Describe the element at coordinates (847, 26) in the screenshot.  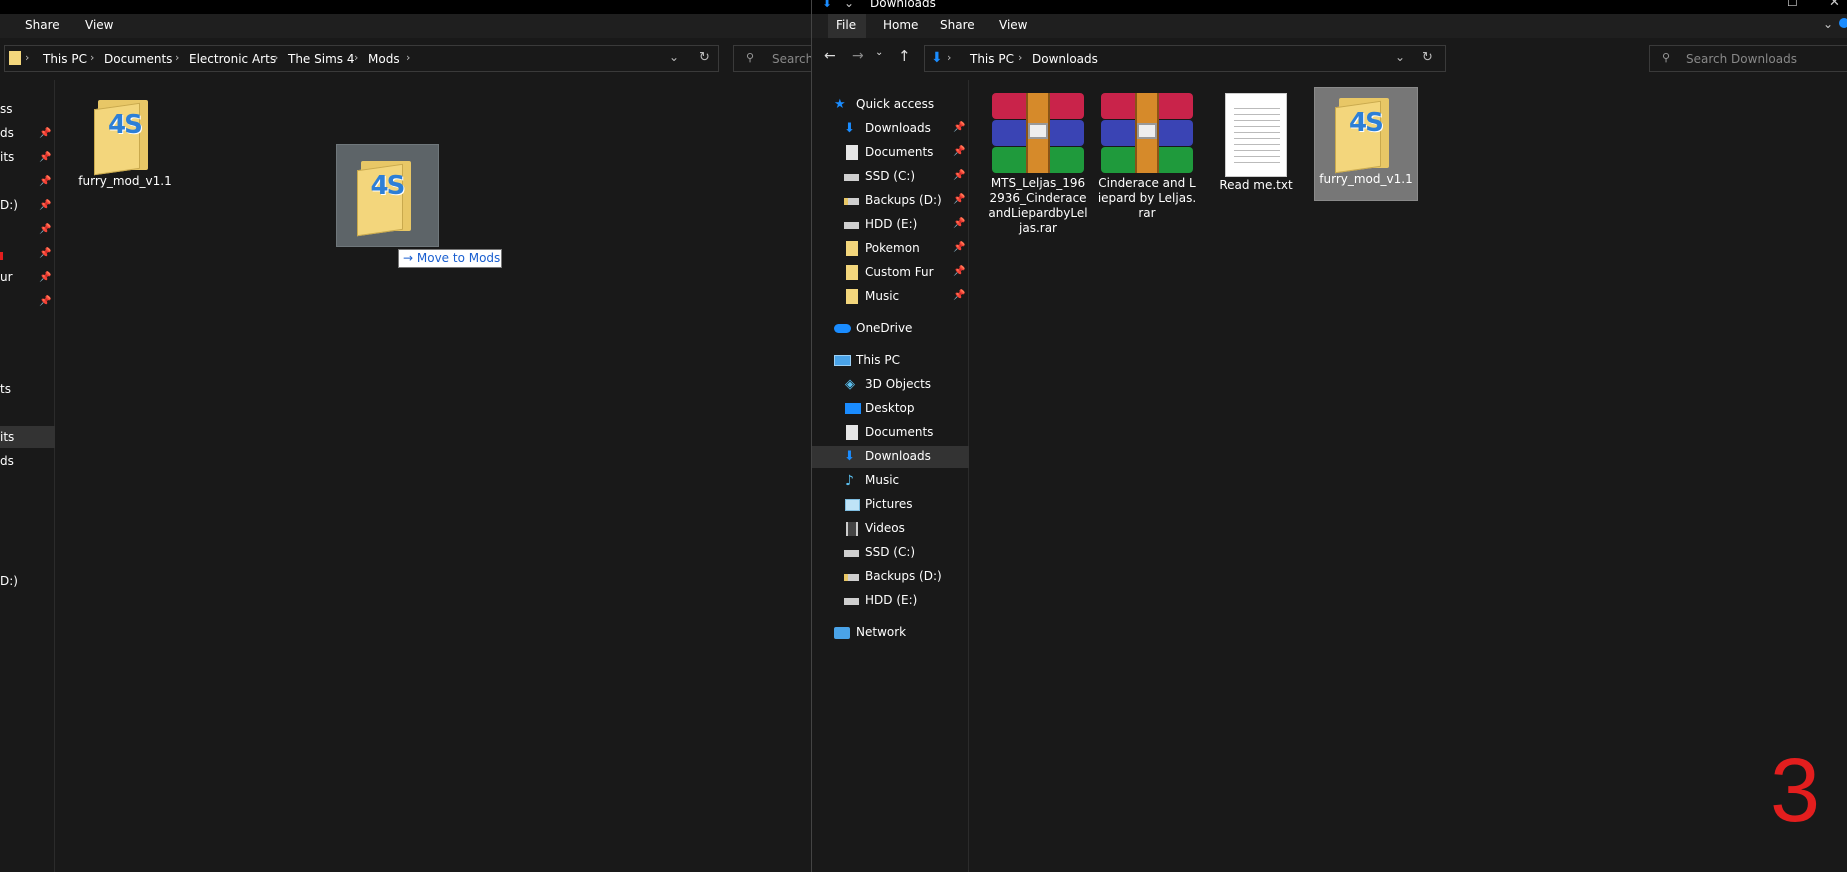
I see `tab-file: File` at that location.